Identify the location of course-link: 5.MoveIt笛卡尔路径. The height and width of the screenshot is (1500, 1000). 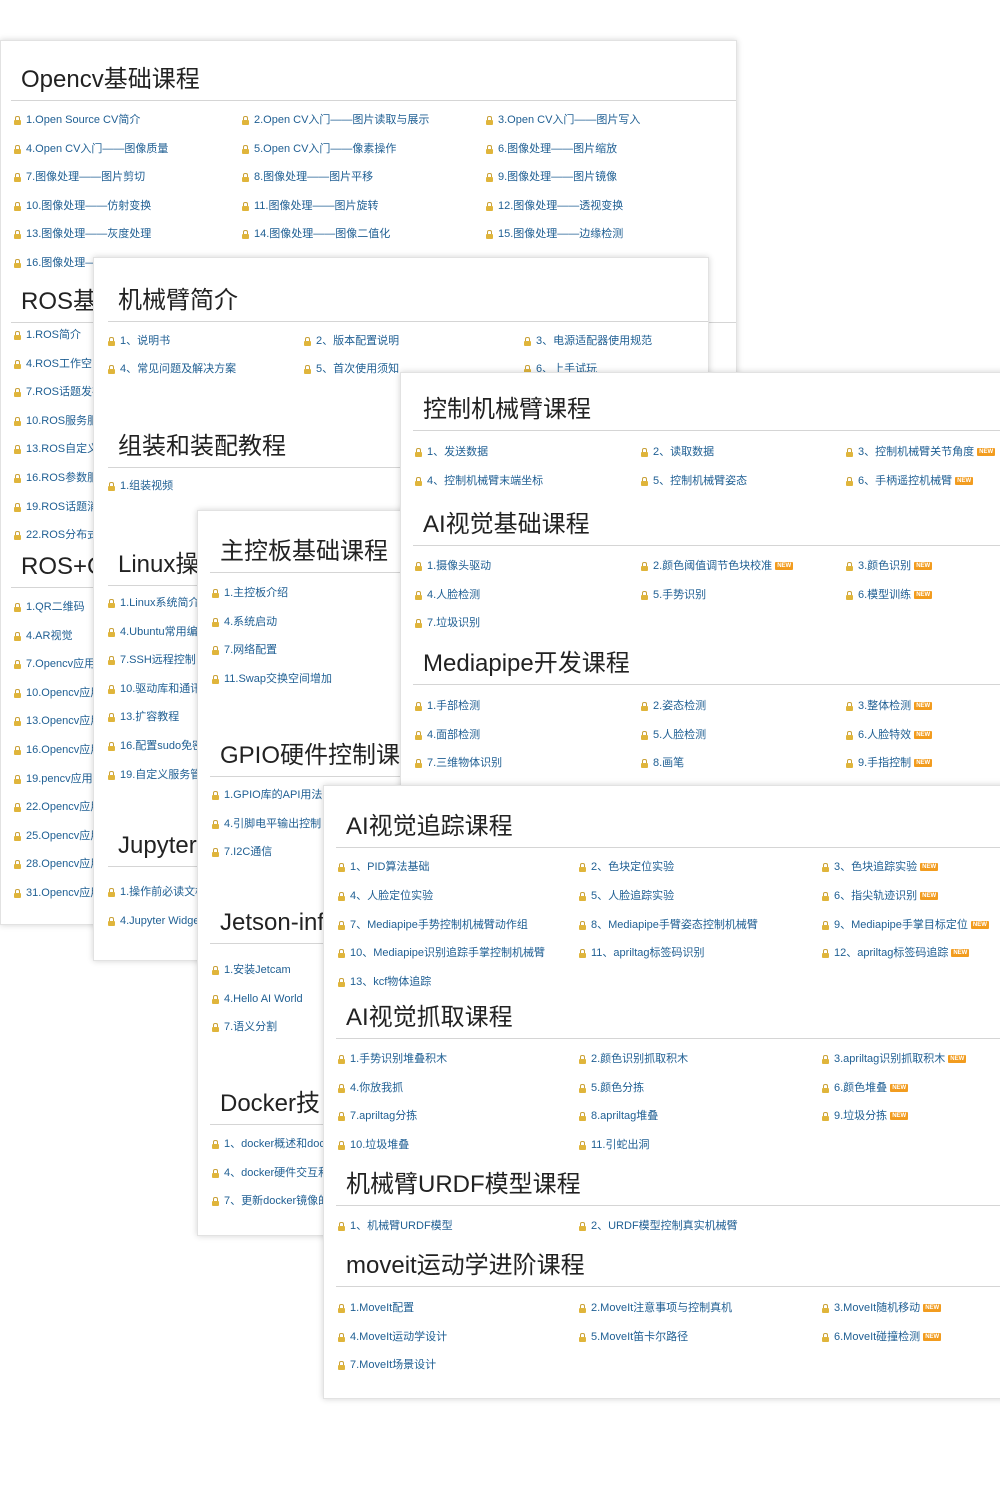
(633, 1337).